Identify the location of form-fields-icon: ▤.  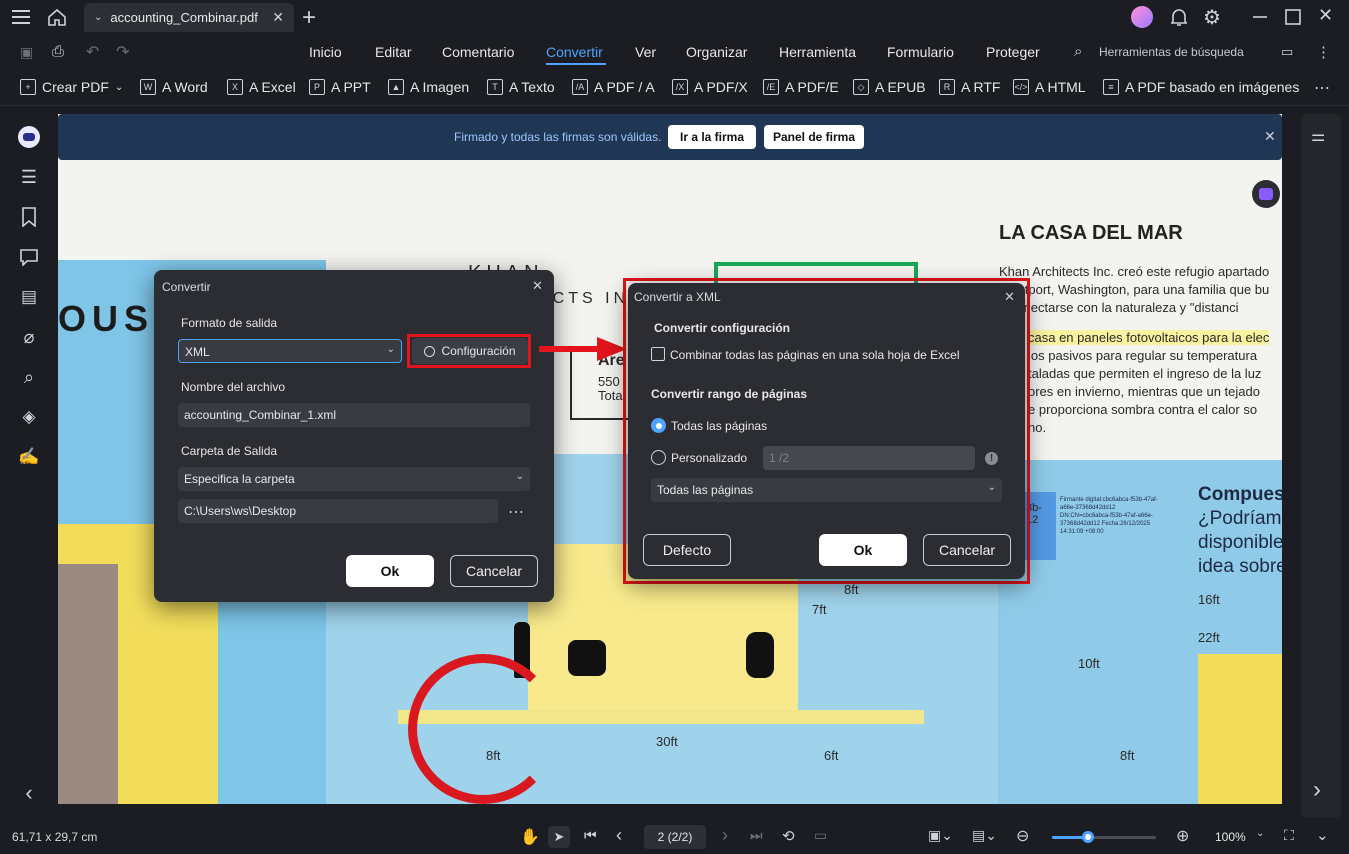
(29, 297).